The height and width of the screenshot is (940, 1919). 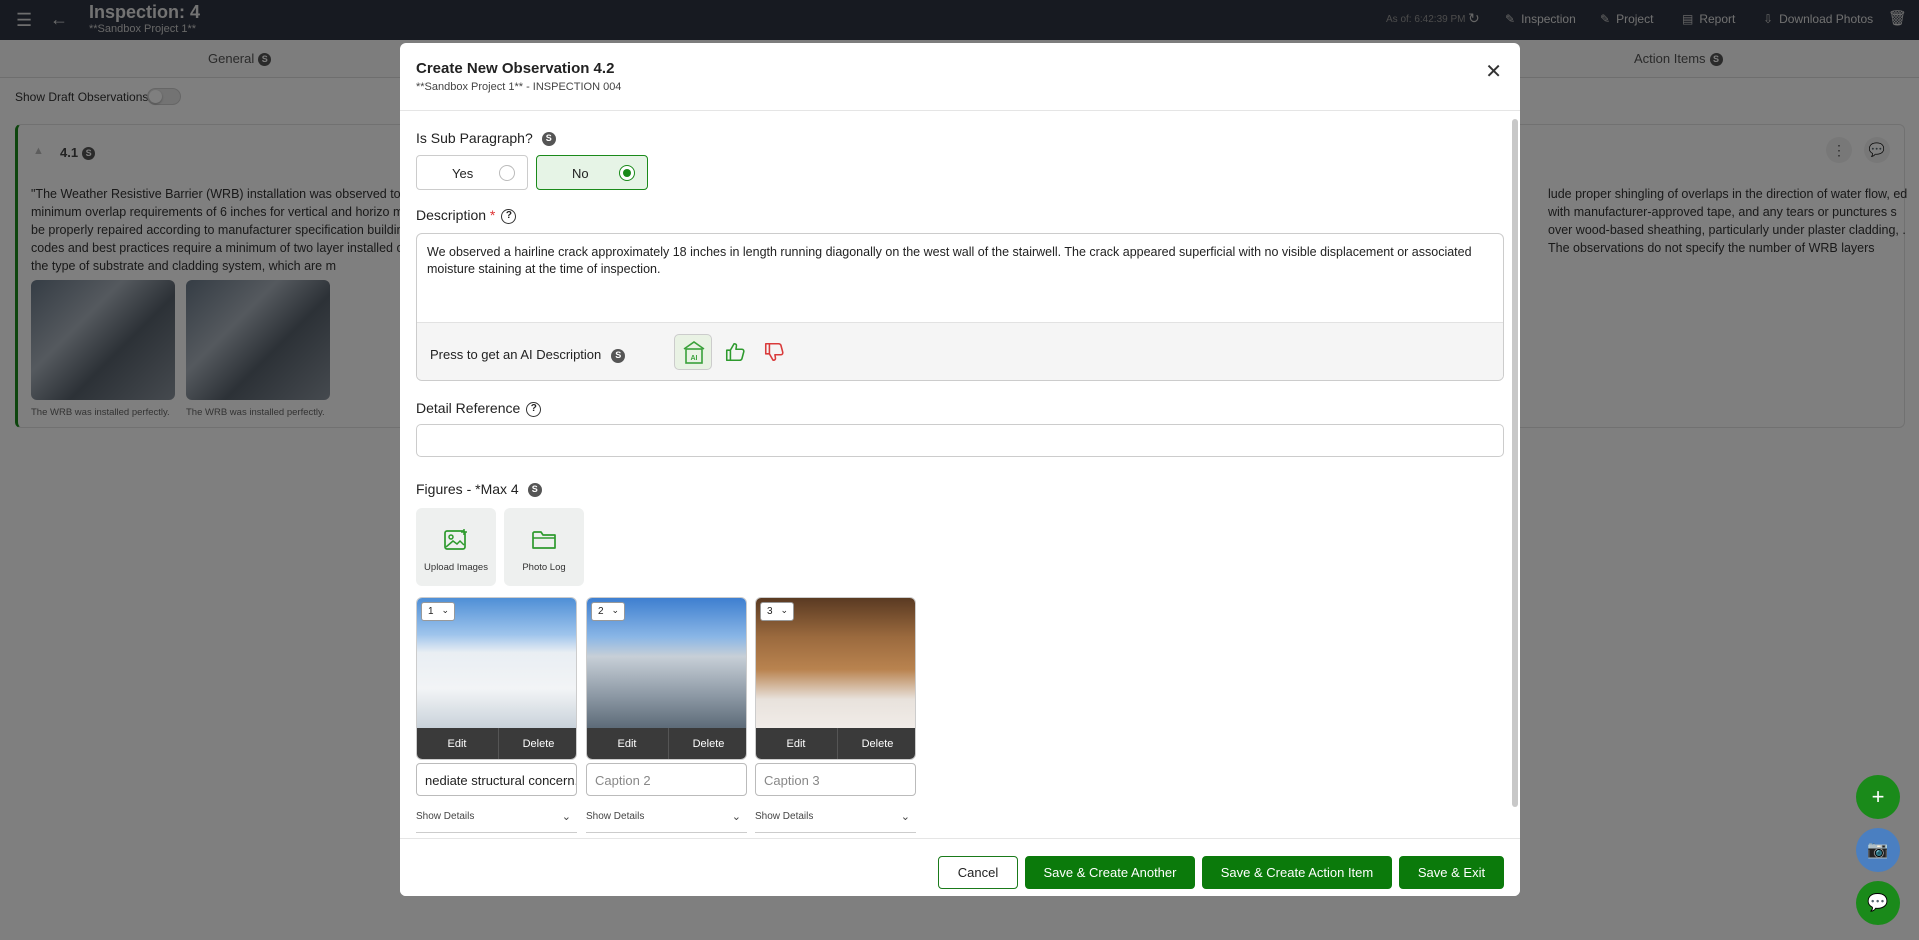 What do you see at coordinates (694, 358) in the screenshot?
I see `svg-text: AI` at bounding box center [694, 358].